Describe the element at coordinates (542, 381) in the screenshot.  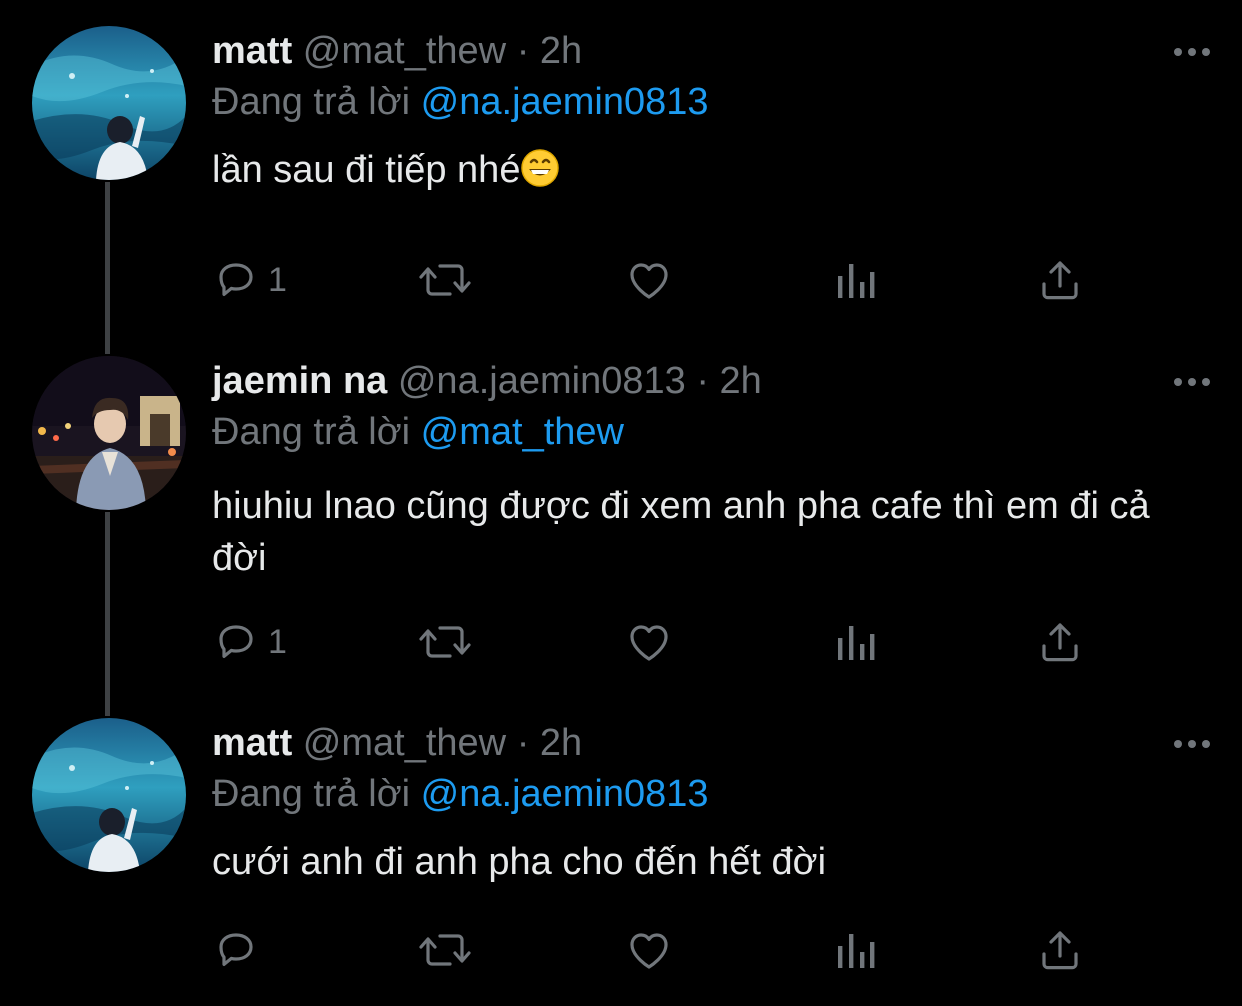
I see `user-handle: @na.jaemin0813` at that location.